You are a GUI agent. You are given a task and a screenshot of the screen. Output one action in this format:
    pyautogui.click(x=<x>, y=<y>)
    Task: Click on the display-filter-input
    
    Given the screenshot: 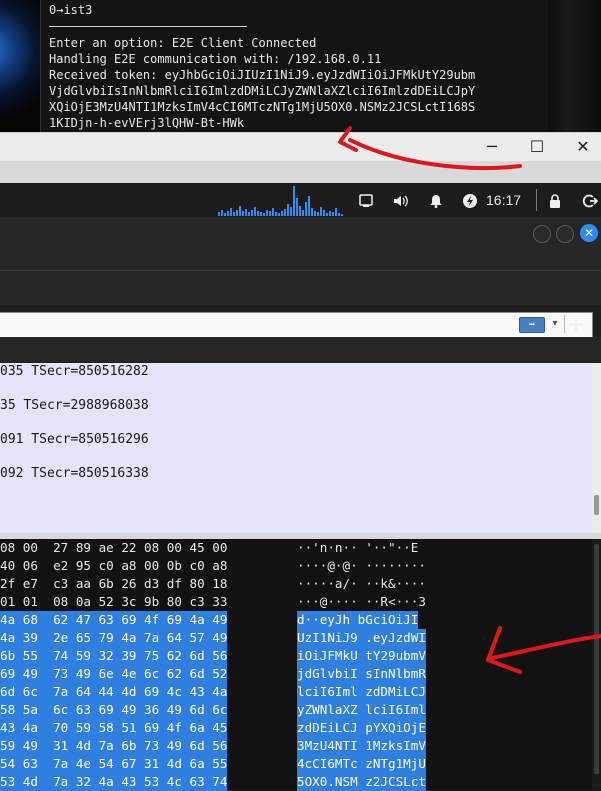 What is the action you would take?
    pyautogui.click(x=296, y=325)
    